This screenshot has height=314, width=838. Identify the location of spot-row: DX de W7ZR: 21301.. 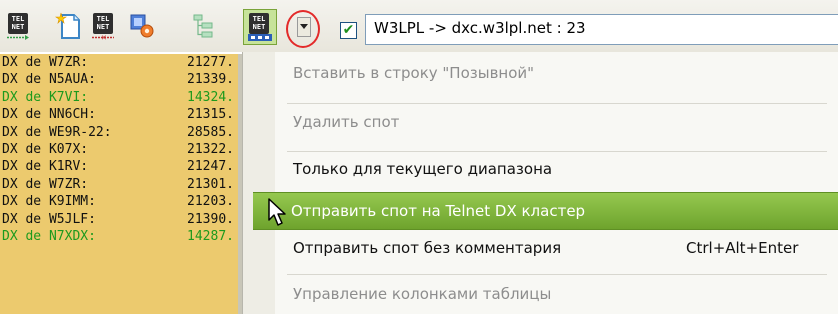
(119, 184).